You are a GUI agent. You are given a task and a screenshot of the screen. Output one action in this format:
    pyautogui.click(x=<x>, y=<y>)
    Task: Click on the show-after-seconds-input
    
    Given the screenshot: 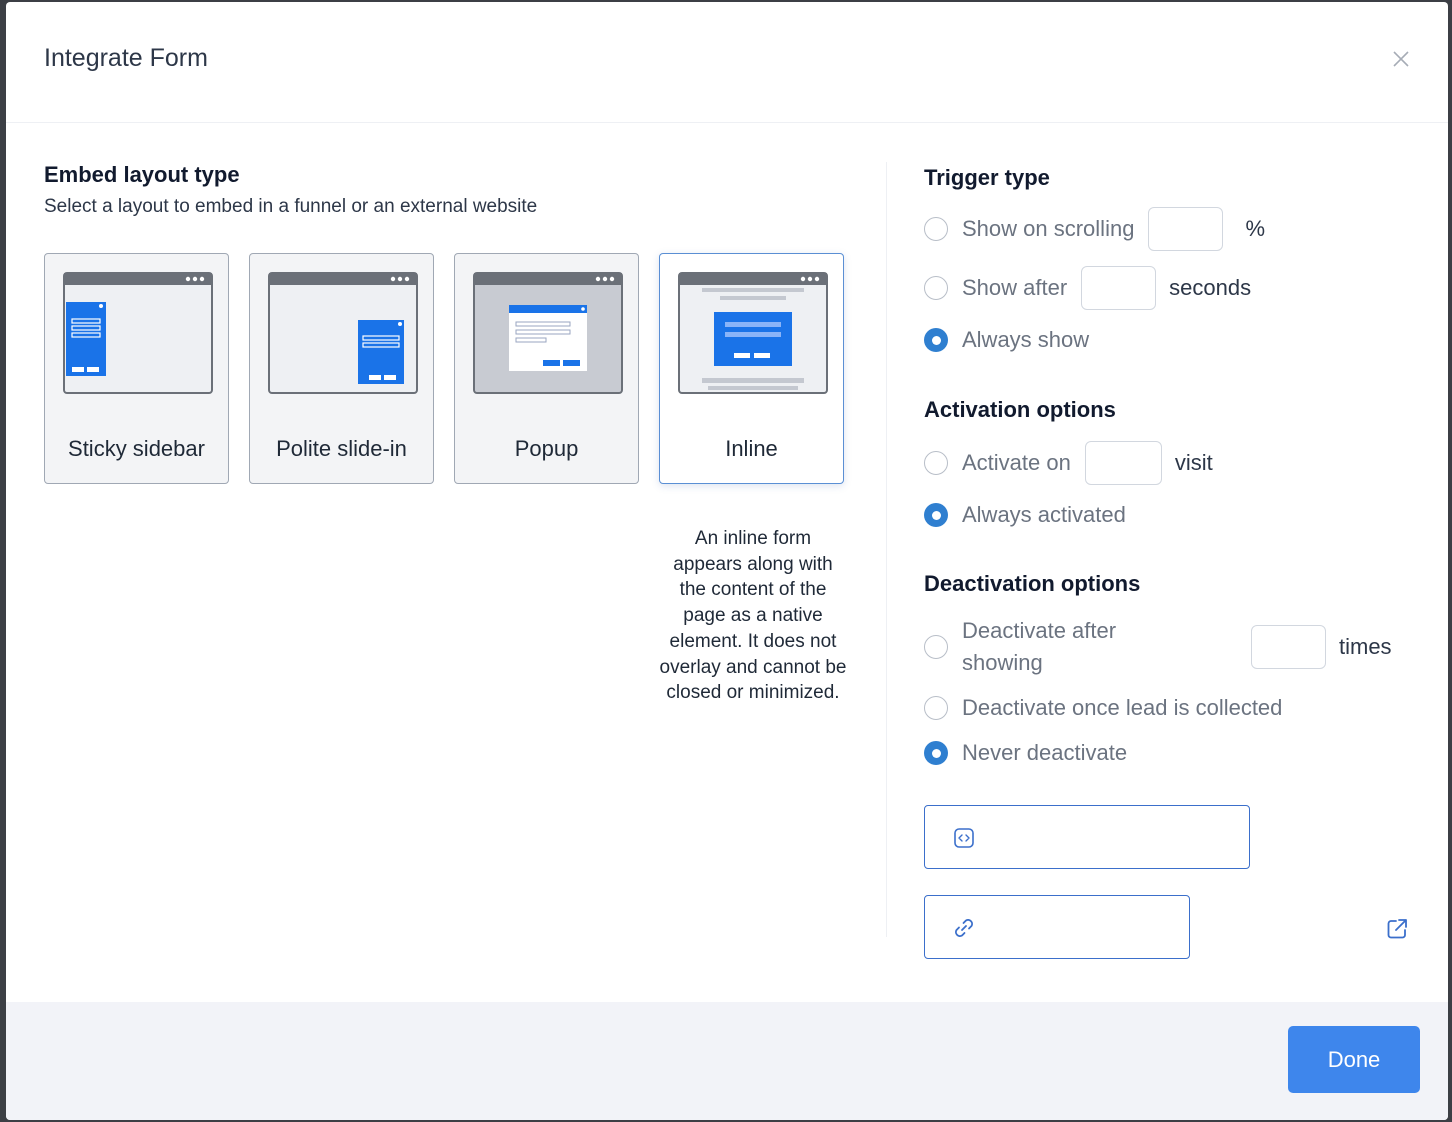 What is the action you would take?
    pyautogui.click(x=1119, y=288)
    